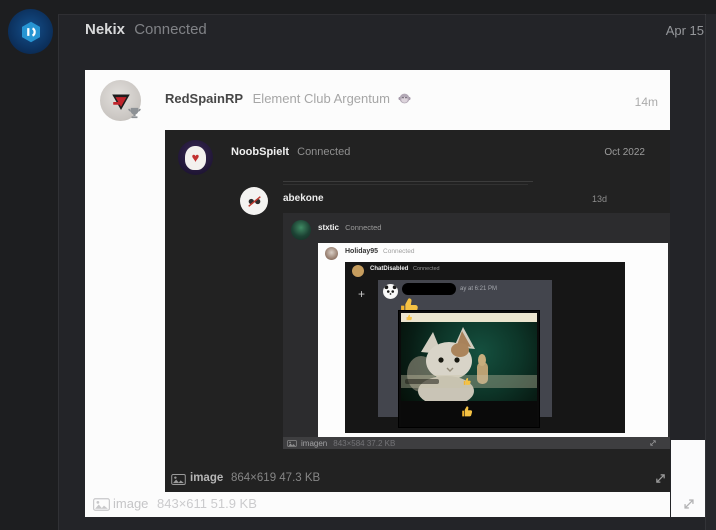 The width and height of the screenshot is (716, 530). I want to click on card6-author: ChatDisabled, so click(389, 269).